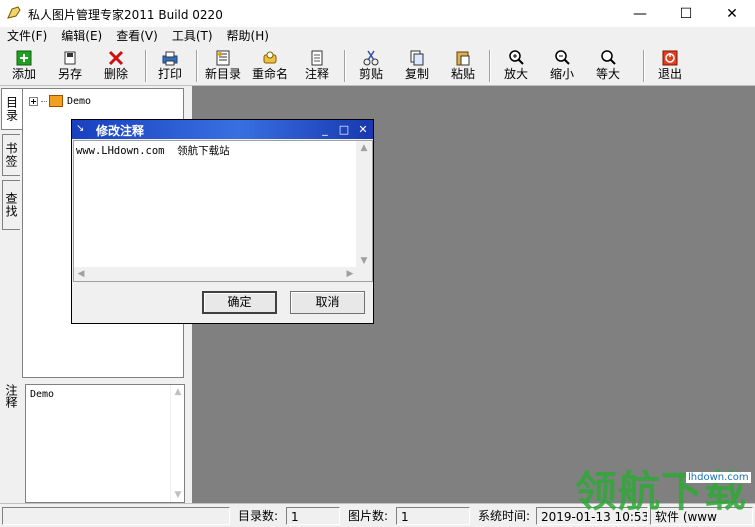 The image size is (755, 527). Describe the element at coordinates (317, 58) in the screenshot. I see `note-icon` at that location.